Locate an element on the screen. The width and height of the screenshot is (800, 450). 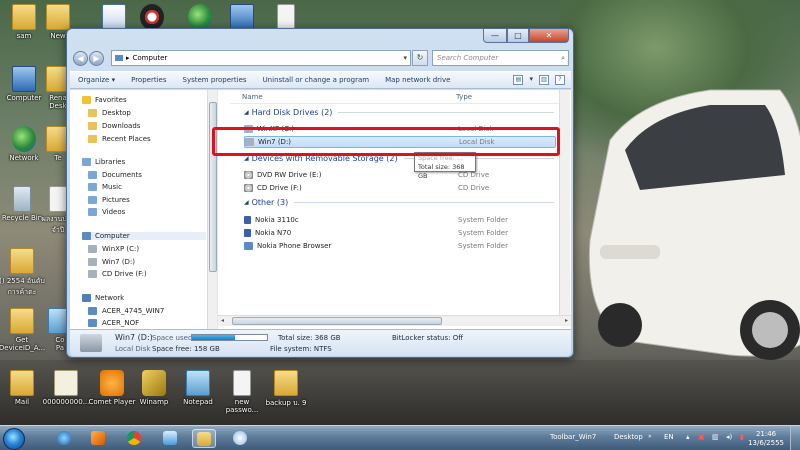
tray-network-icon: ▥ is located at coordinates (715, 437).